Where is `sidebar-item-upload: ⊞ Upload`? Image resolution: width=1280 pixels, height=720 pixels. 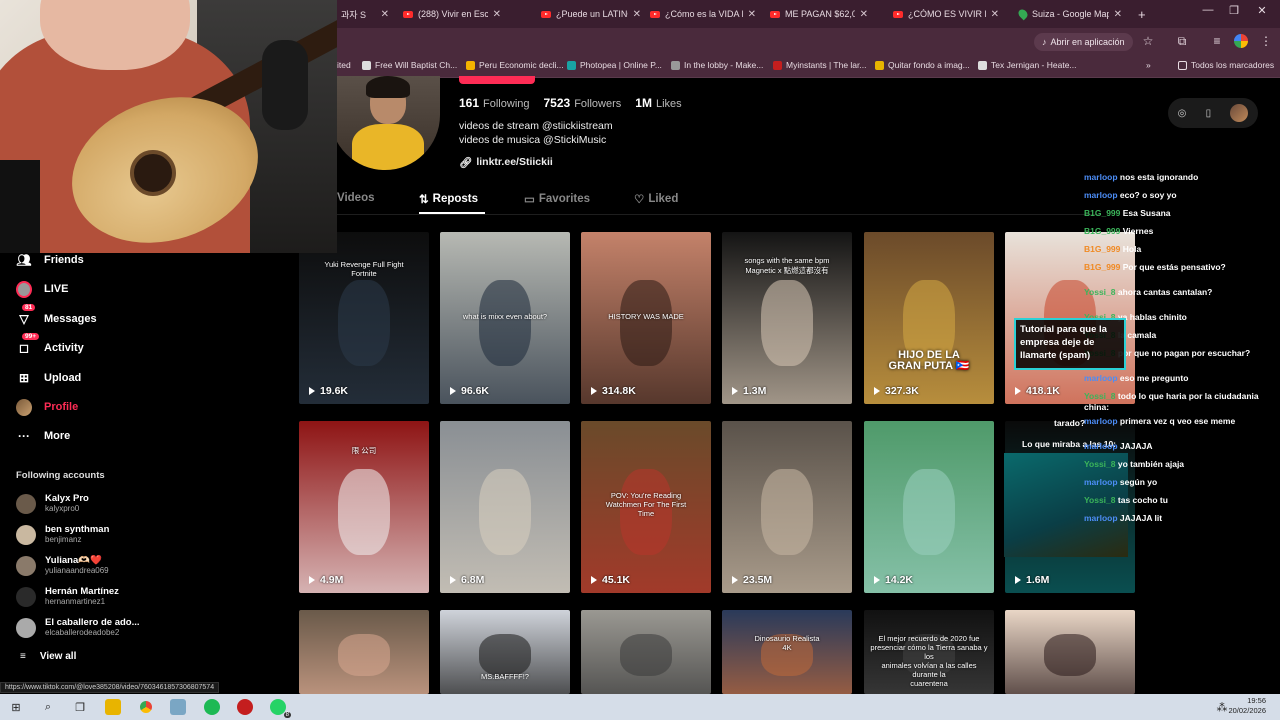
sidebar-item-upload: ⊞ Upload is located at coordinates (48, 378).